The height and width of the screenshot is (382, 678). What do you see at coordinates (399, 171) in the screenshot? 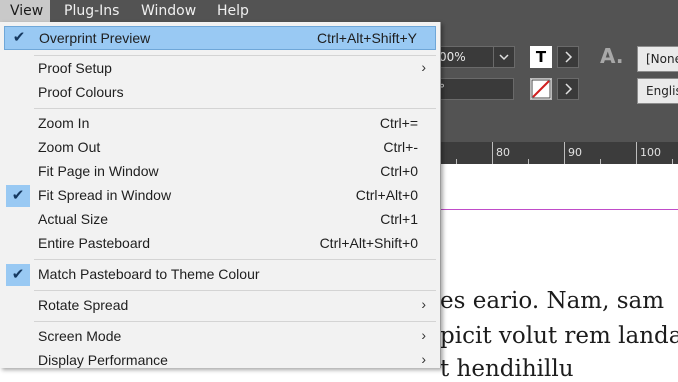
I see `shortcut-label: Ctrl+0` at bounding box center [399, 171].